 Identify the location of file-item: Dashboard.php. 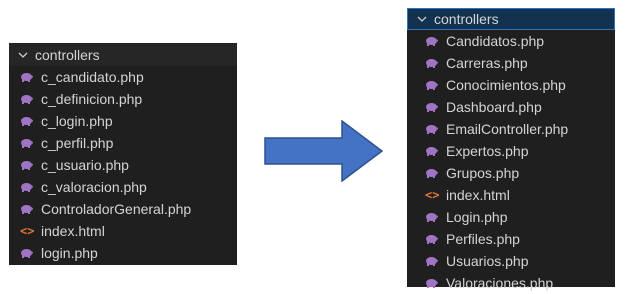
(511, 107).